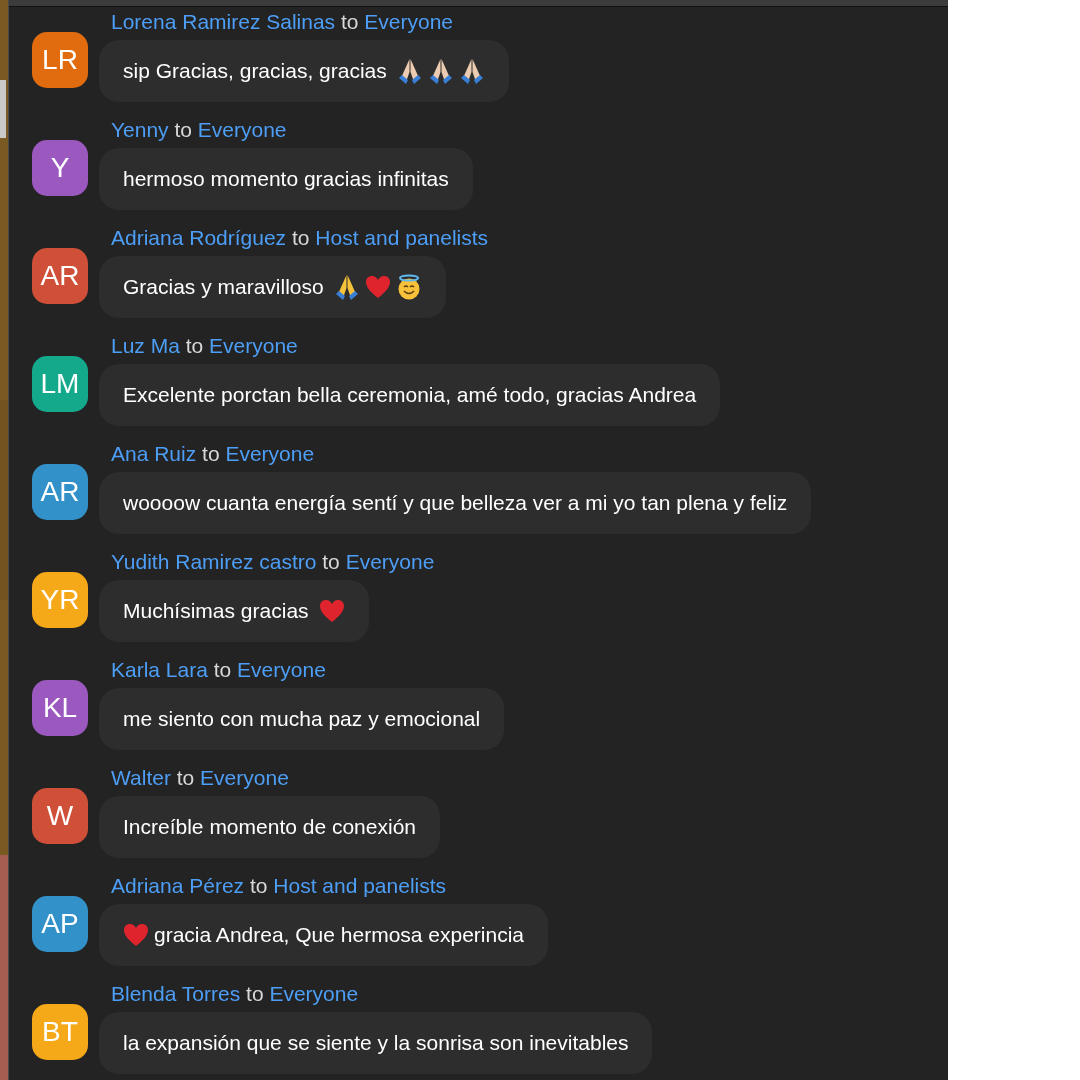  What do you see at coordinates (141, 777) in the screenshot?
I see `sender-name: Walter` at bounding box center [141, 777].